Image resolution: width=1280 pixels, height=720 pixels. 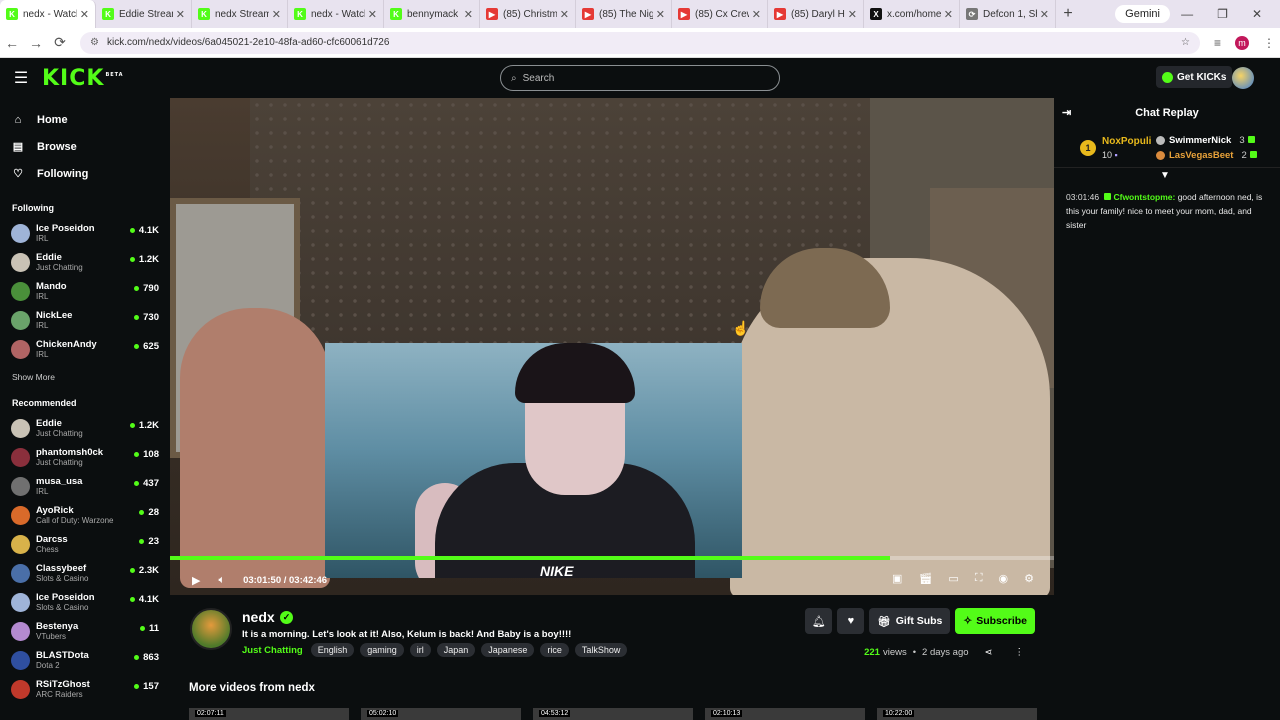 I want to click on browser-menu-icon: ⋮, so click(x=1269, y=43).